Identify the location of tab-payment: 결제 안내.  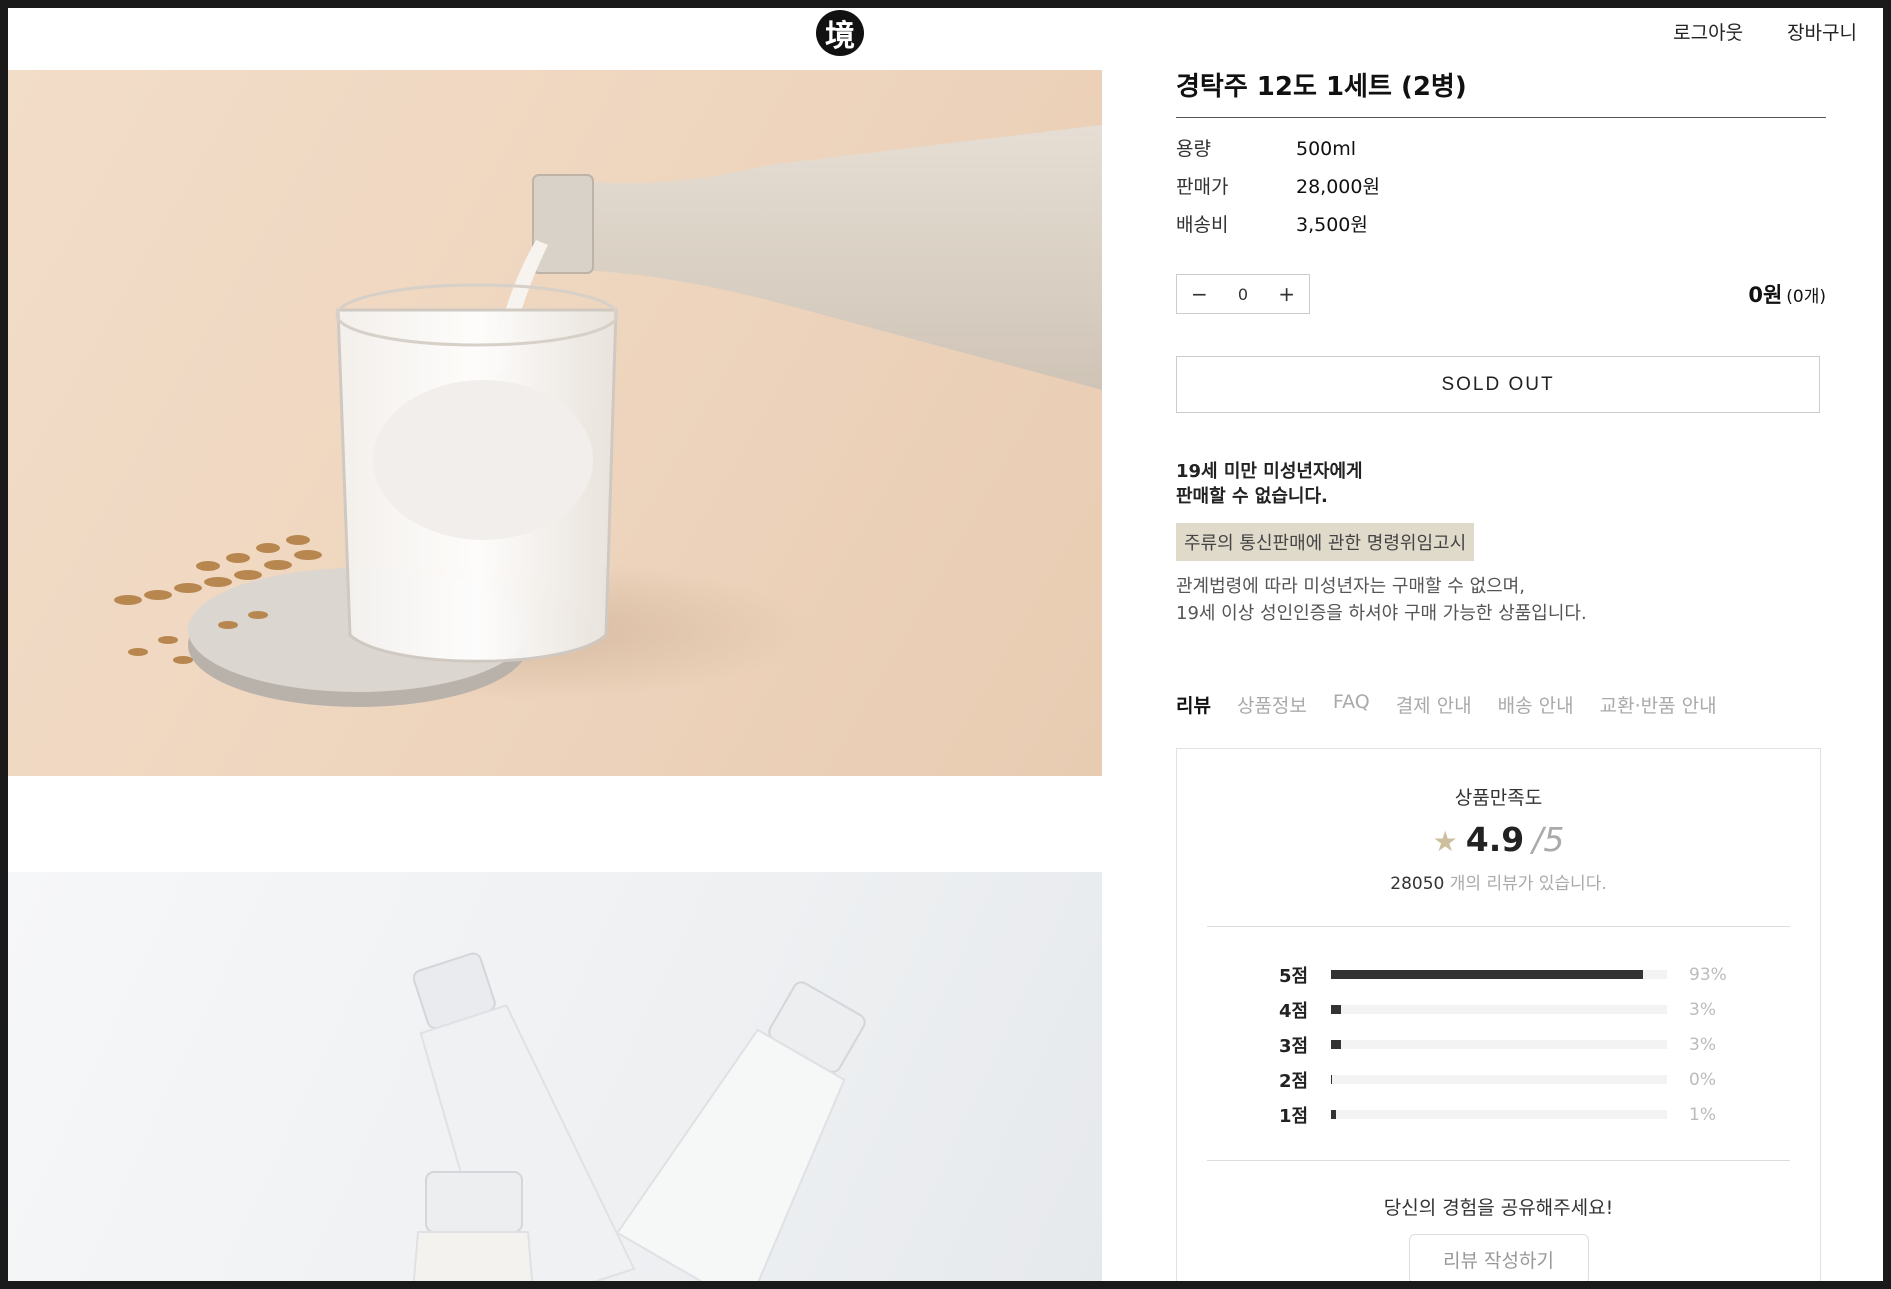
(1434, 704).